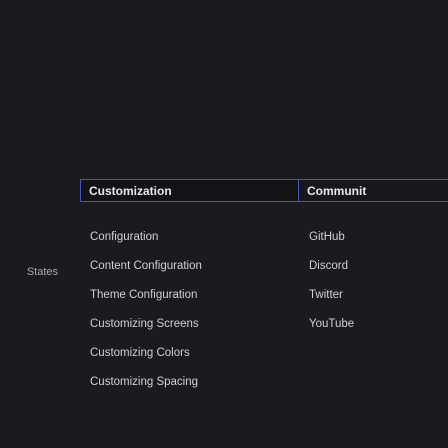  What do you see at coordinates (146, 266) in the screenshot?
I see `link-content-configuration: Content Configuration` at bounding box center [146, 266].